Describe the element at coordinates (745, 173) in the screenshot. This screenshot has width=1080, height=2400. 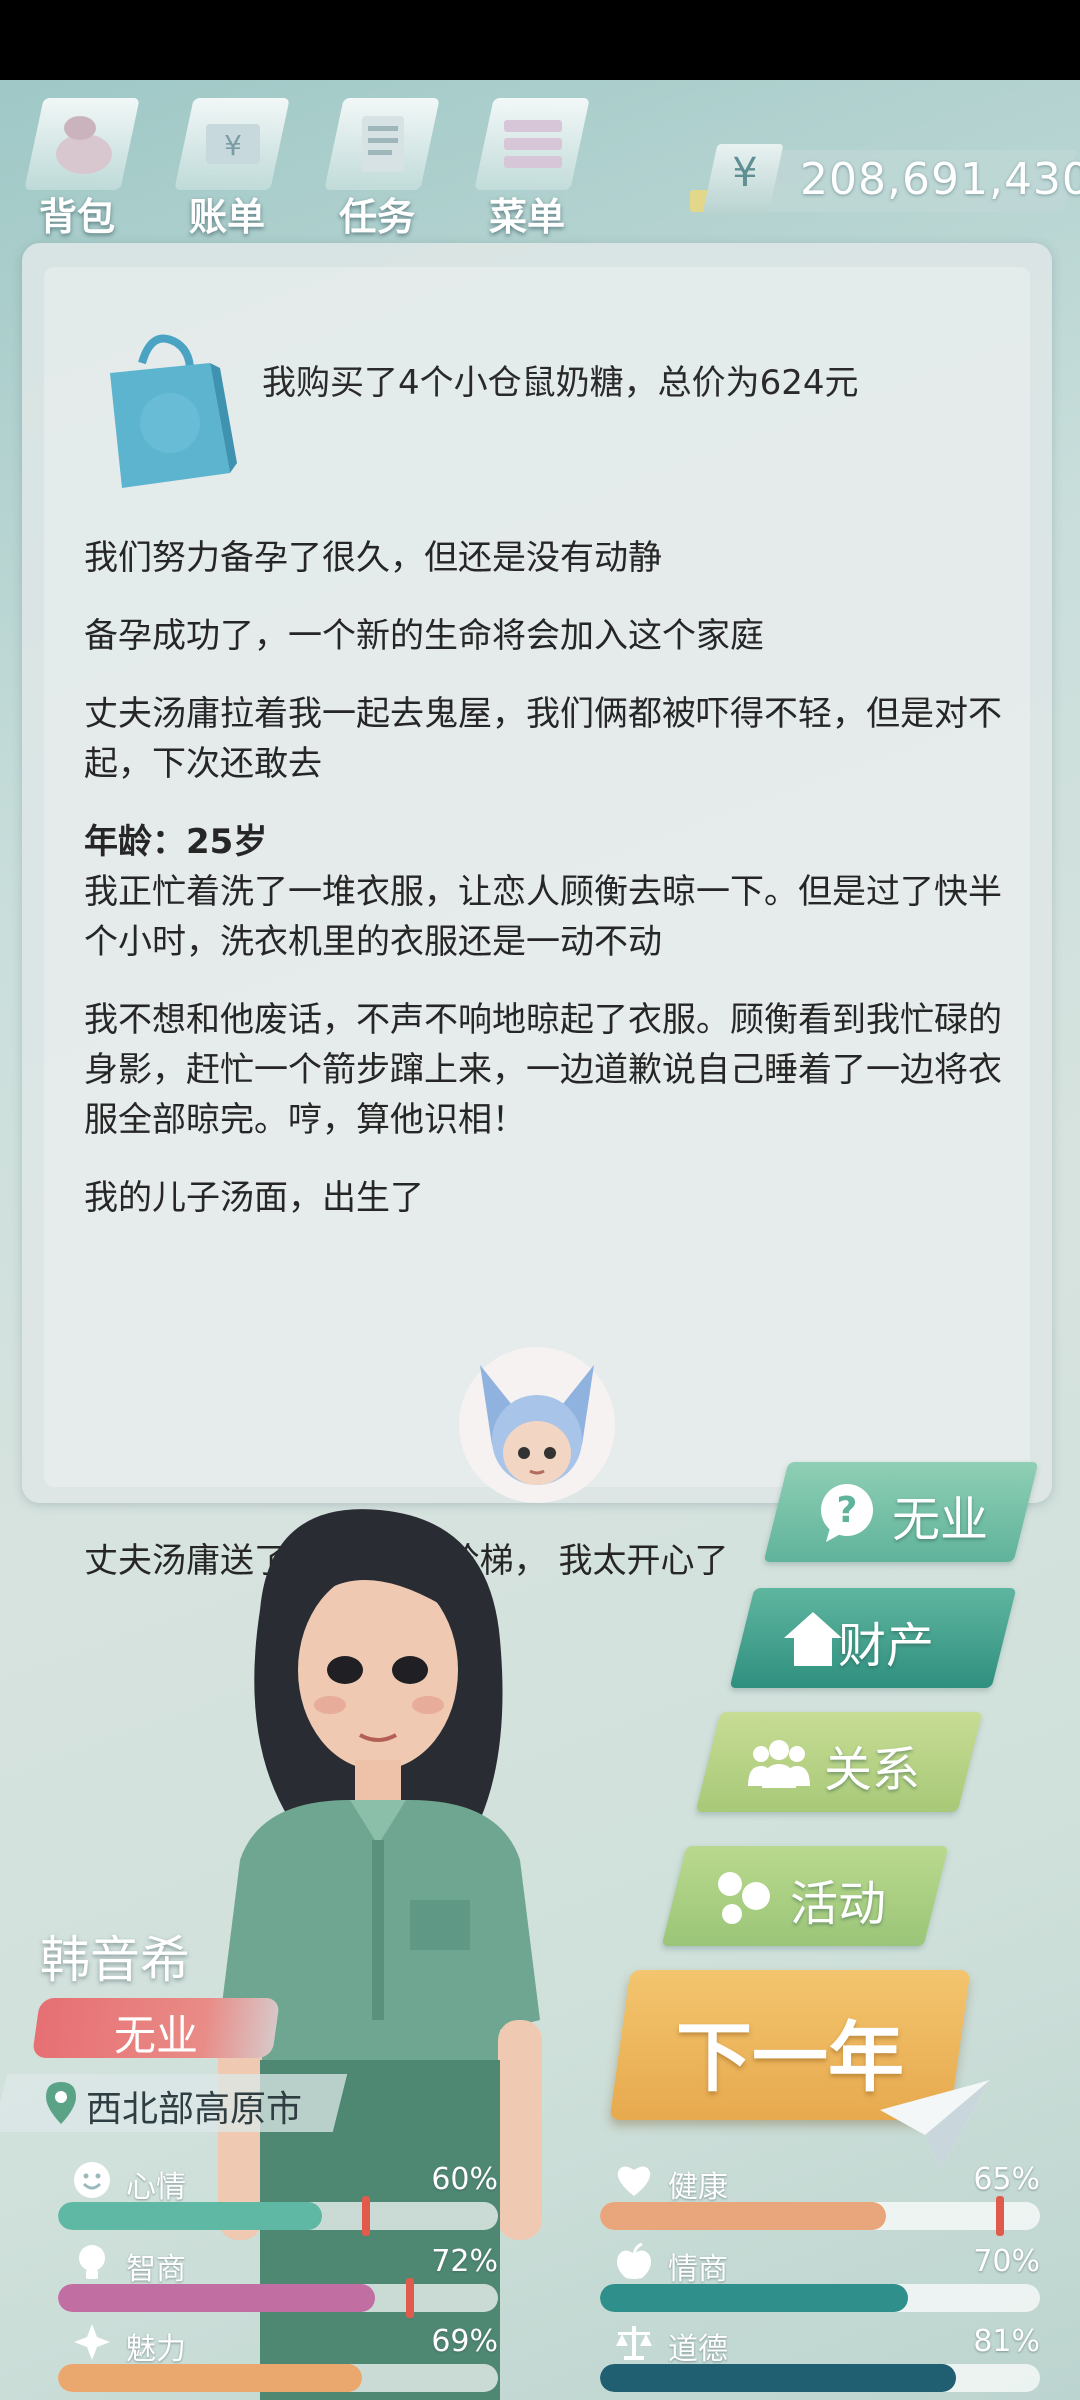
I see `currency-symbol: ¥` at that location.